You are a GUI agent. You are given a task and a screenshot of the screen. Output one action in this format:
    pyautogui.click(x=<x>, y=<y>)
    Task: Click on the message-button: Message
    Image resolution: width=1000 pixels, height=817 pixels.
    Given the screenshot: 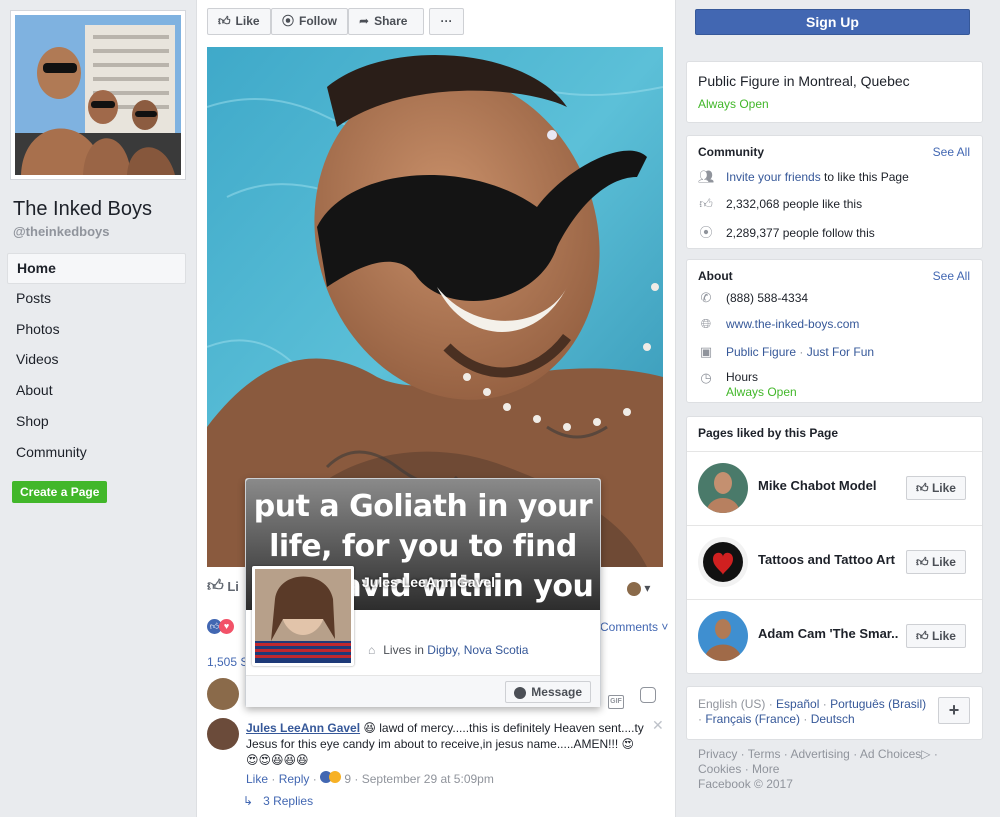 What is the action you would take?
    pyautogui.click(x=548, y=692)
    